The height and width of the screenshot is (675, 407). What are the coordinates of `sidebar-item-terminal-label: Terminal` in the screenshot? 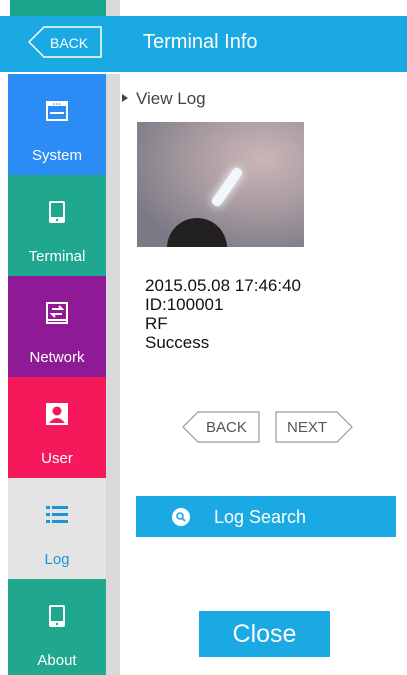 It's located at (57, 256).